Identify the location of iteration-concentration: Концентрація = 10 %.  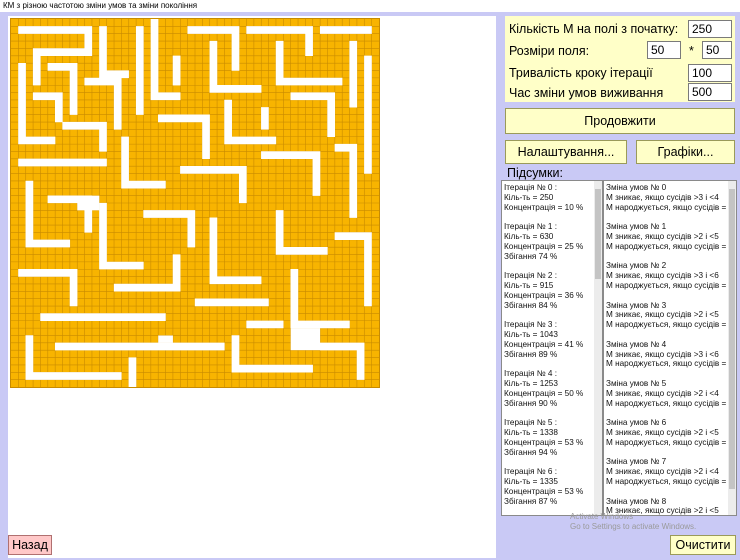
(544, 207).